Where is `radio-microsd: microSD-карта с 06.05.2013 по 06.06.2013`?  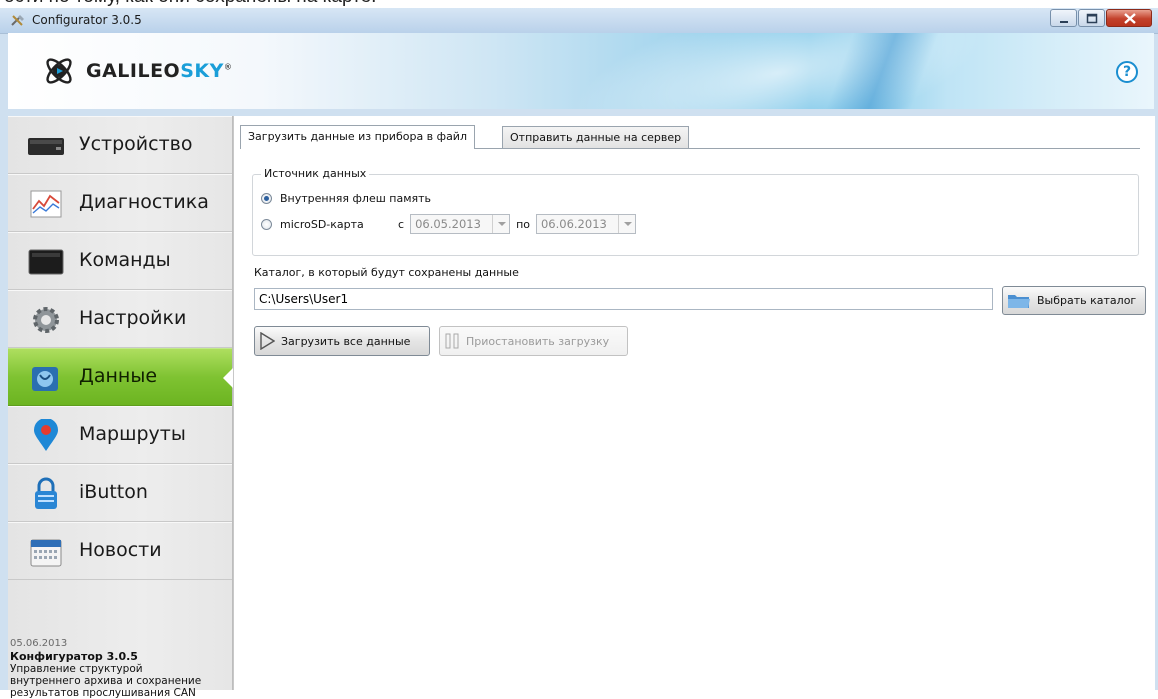
radio-microsd: microSD-карта с 06.05.2013 по 06.06.2013 is located at coordinates (481, 224).